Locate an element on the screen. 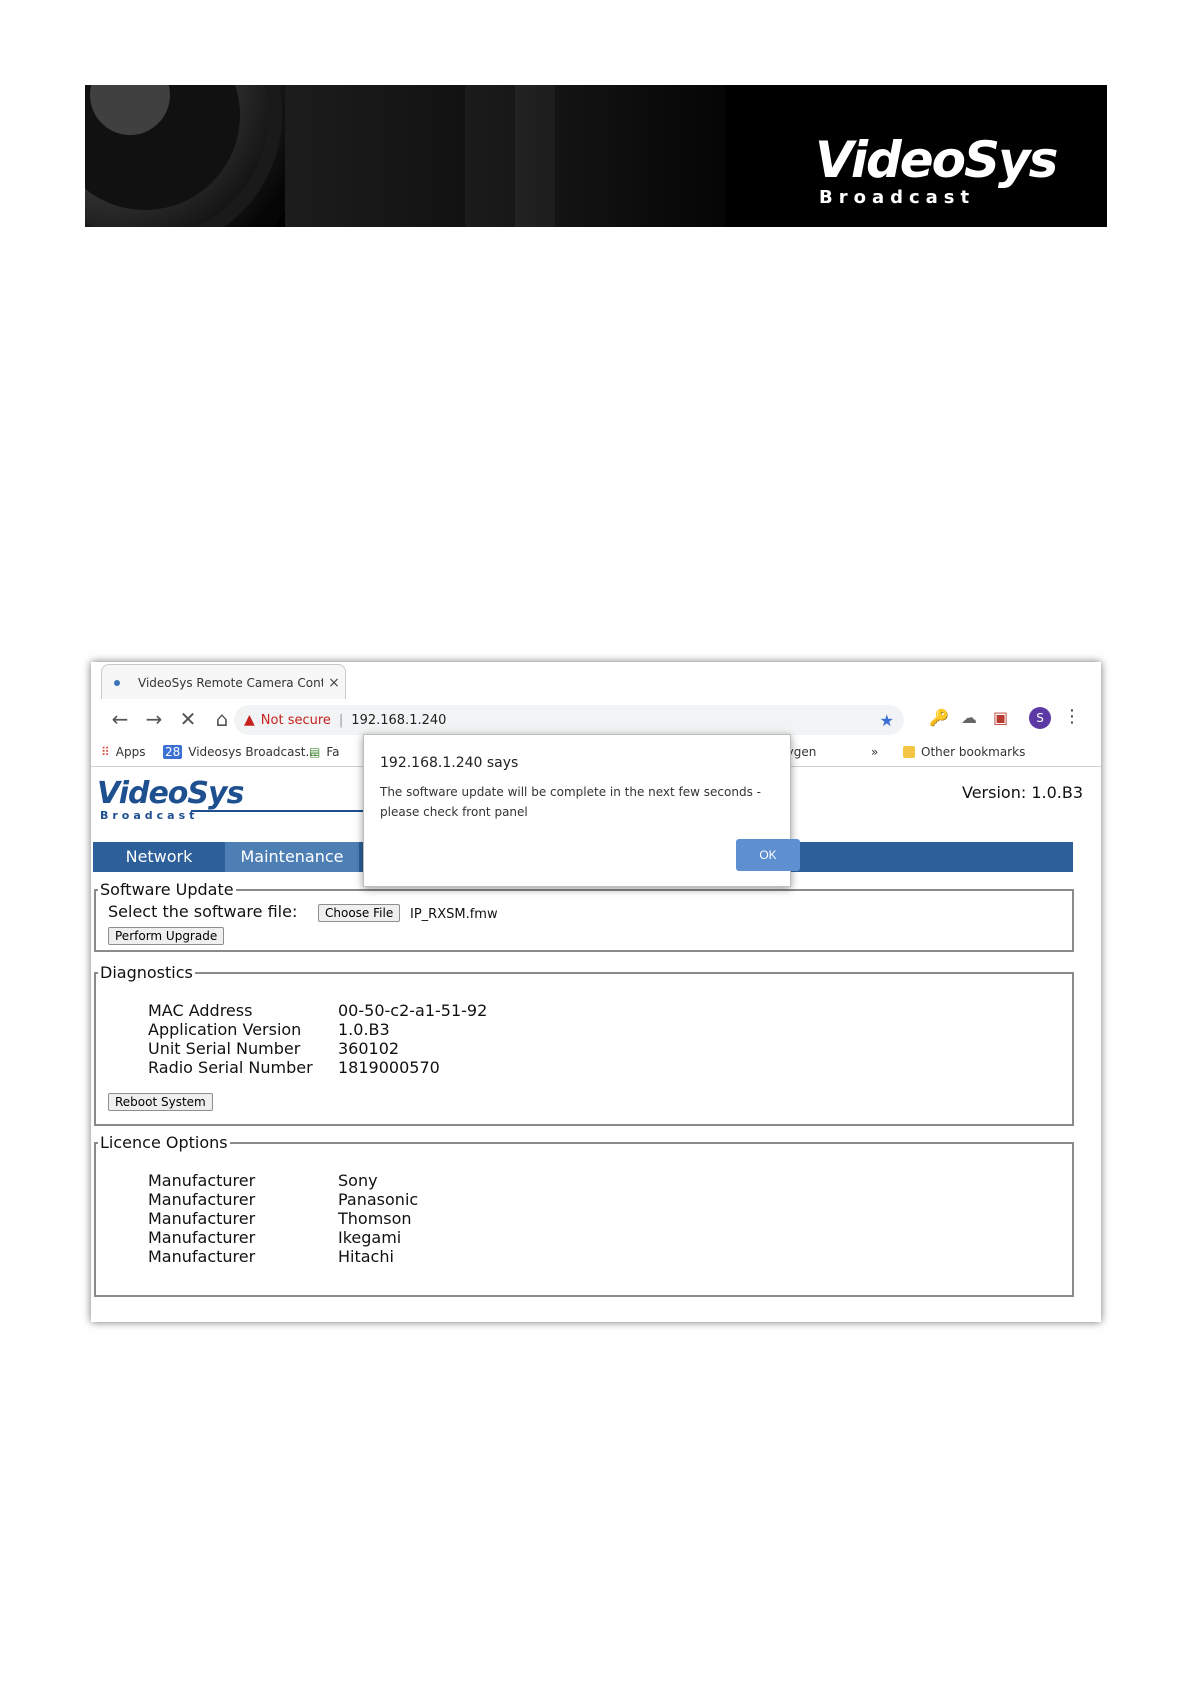 The height and width of the screenshot is (1685, 1192). diag-label: Application Version is located at coordinates (225, 1029).